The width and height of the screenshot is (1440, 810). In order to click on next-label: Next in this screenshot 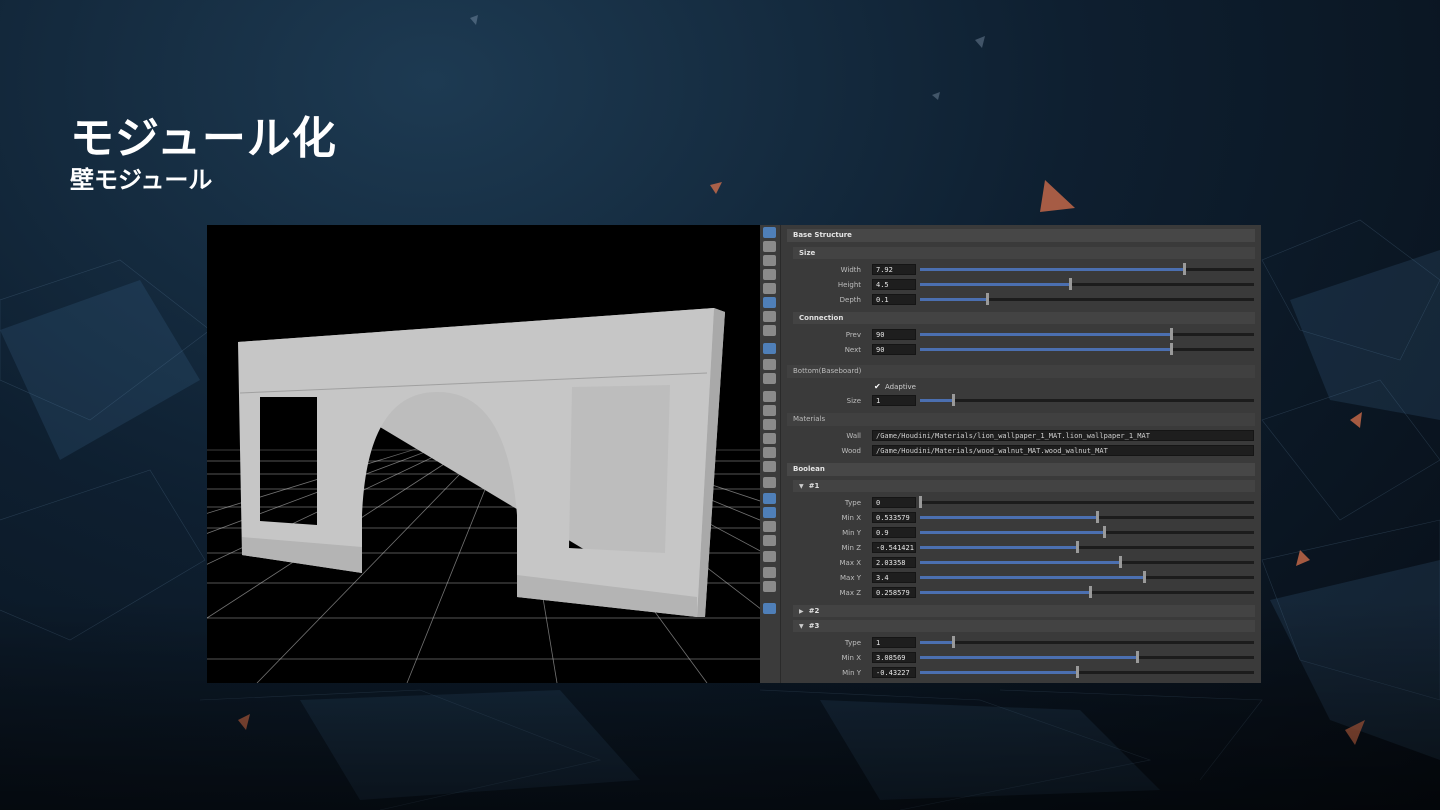, I will do `click(852, 350)`.